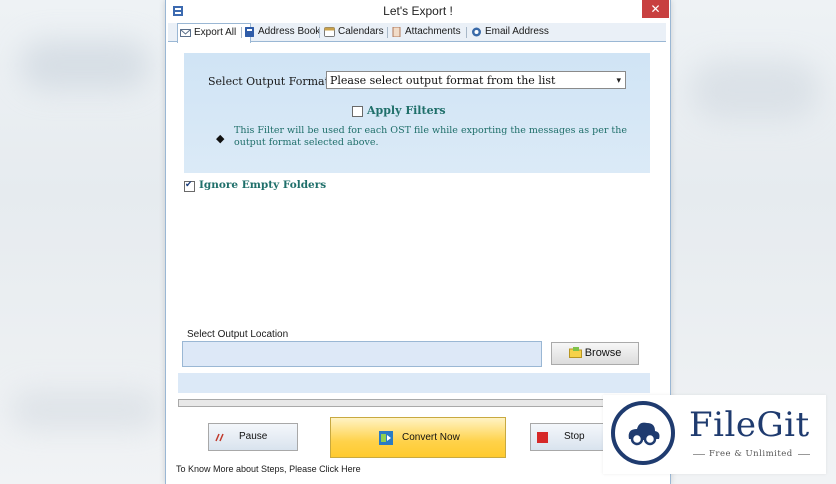 Image resolution: width=836 pixels, height=484 pixels. I want to click on filegit-watermark: FileGit Free & Unlimited, so click(714, 434).